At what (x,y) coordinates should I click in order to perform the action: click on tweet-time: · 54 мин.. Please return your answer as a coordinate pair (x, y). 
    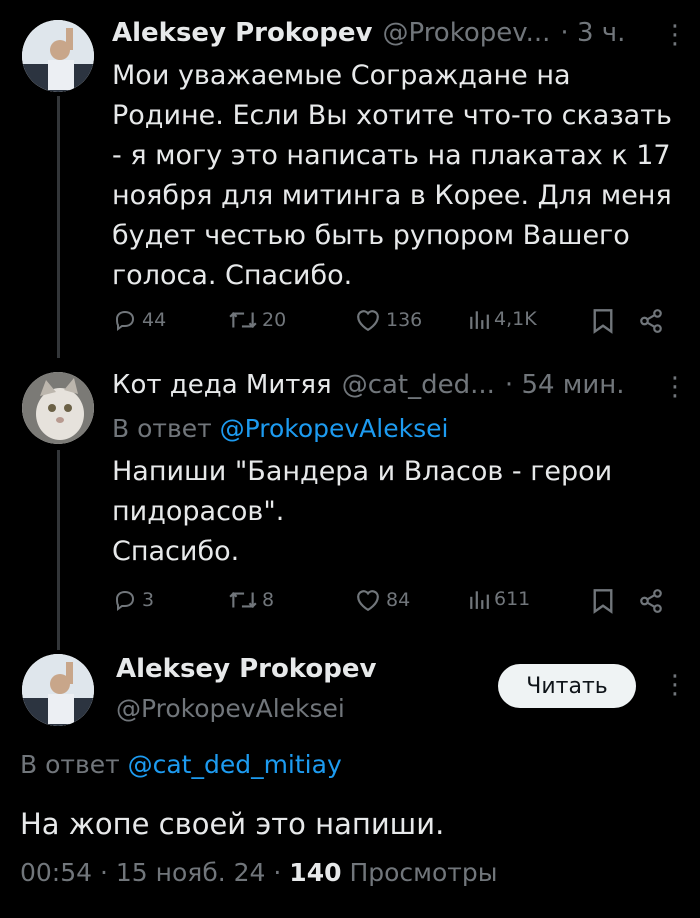
    Looking at the image, I should click on (565, 385).